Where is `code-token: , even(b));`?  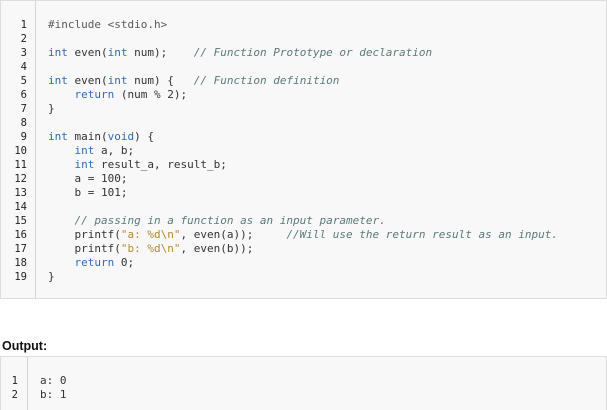 code-token: , even(b)); is located at coordinates (217, 248).